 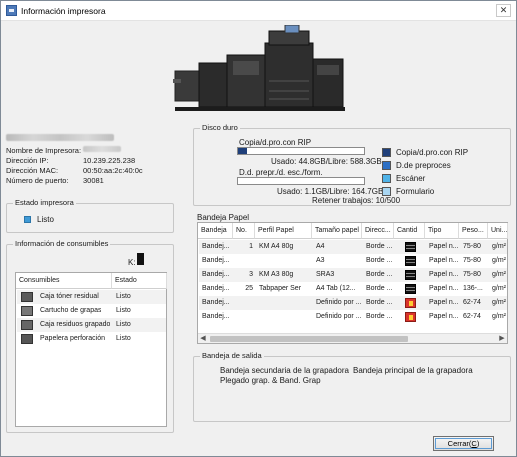 I want to click on printer-name-value-redacted, so click(x=102, y=149).